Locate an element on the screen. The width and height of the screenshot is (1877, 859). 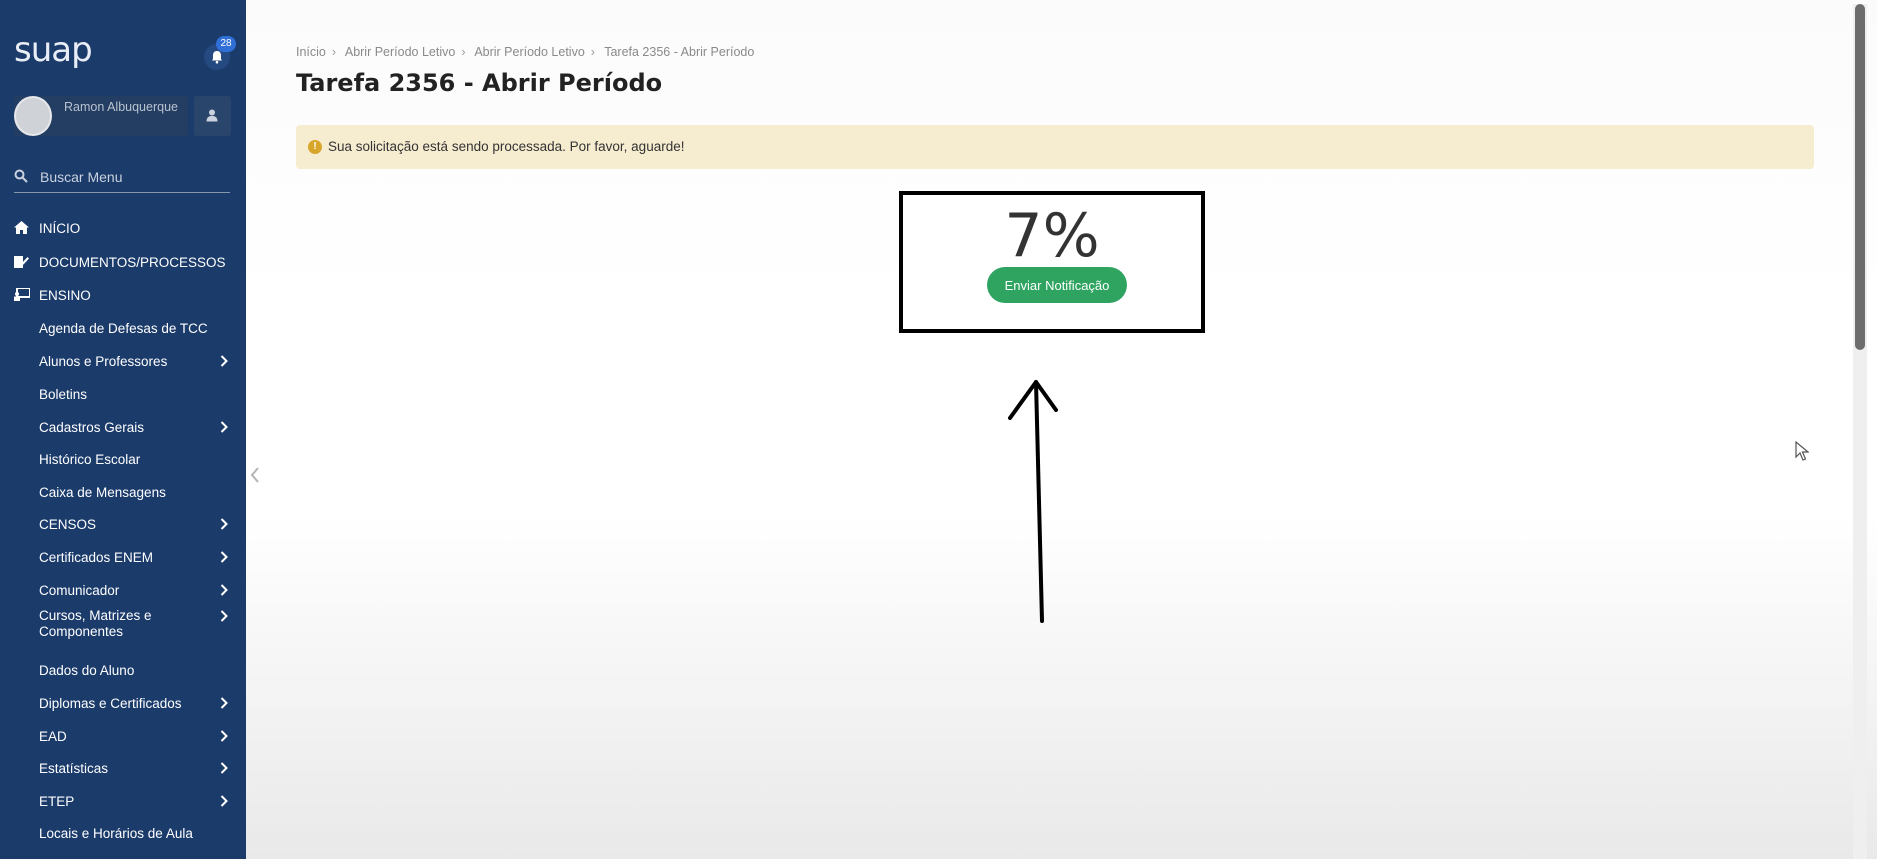
sidebar-item-label: Diplomas e Certificados is located at coordinates (110, 703).